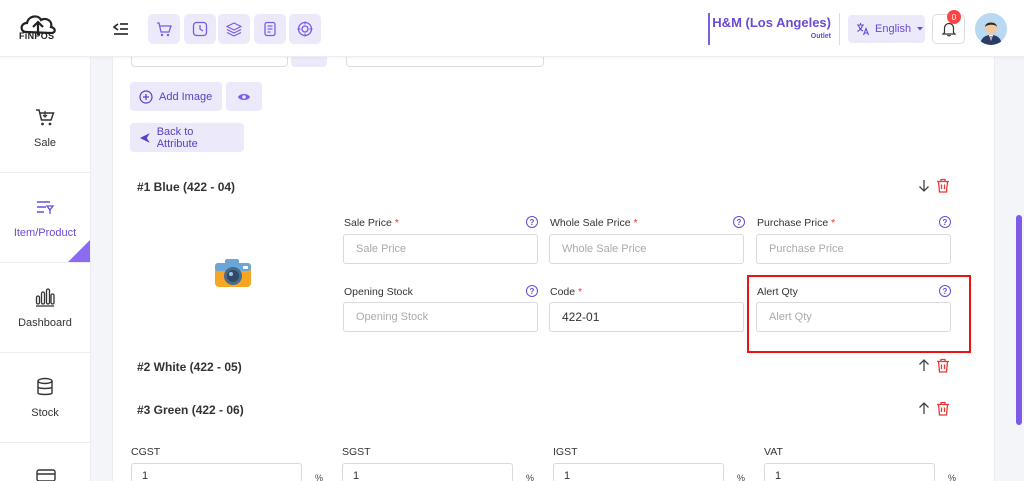  I want to click on purchase-price-input, so click(853, 249).